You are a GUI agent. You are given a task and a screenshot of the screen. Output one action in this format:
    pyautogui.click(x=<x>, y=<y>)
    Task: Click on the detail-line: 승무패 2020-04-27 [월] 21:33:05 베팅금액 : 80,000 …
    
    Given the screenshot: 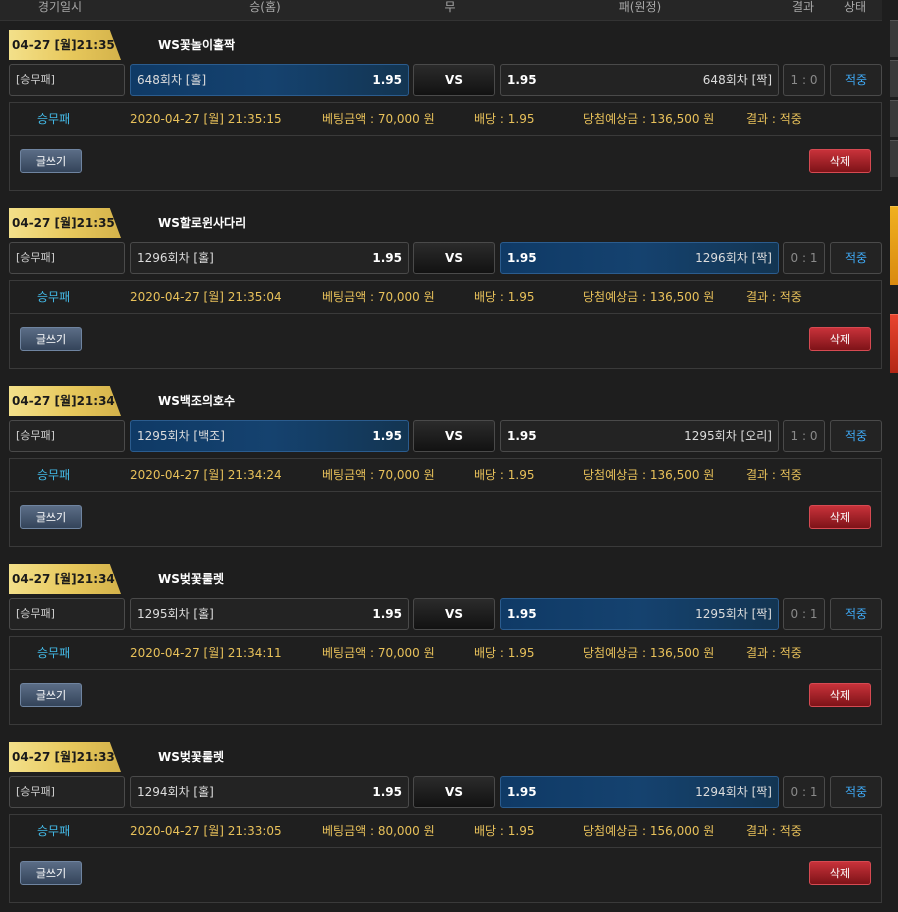 What is the action you would take?
    pyautogui.click(x=445, y=831)
    